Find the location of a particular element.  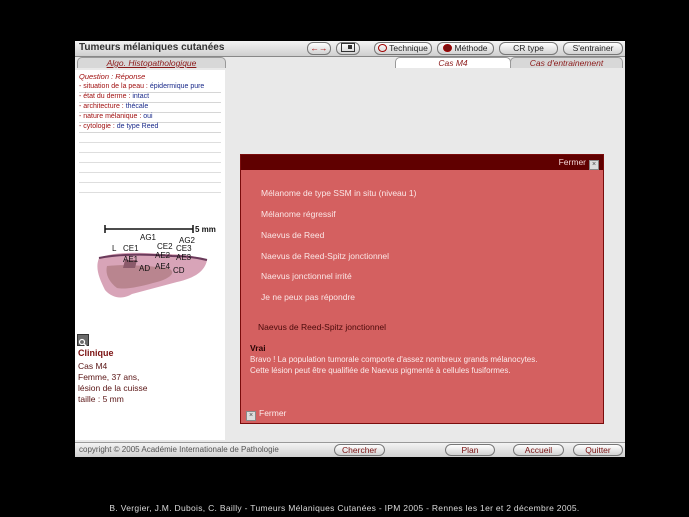

histo-label: CD is located at coordinates (179, 270).